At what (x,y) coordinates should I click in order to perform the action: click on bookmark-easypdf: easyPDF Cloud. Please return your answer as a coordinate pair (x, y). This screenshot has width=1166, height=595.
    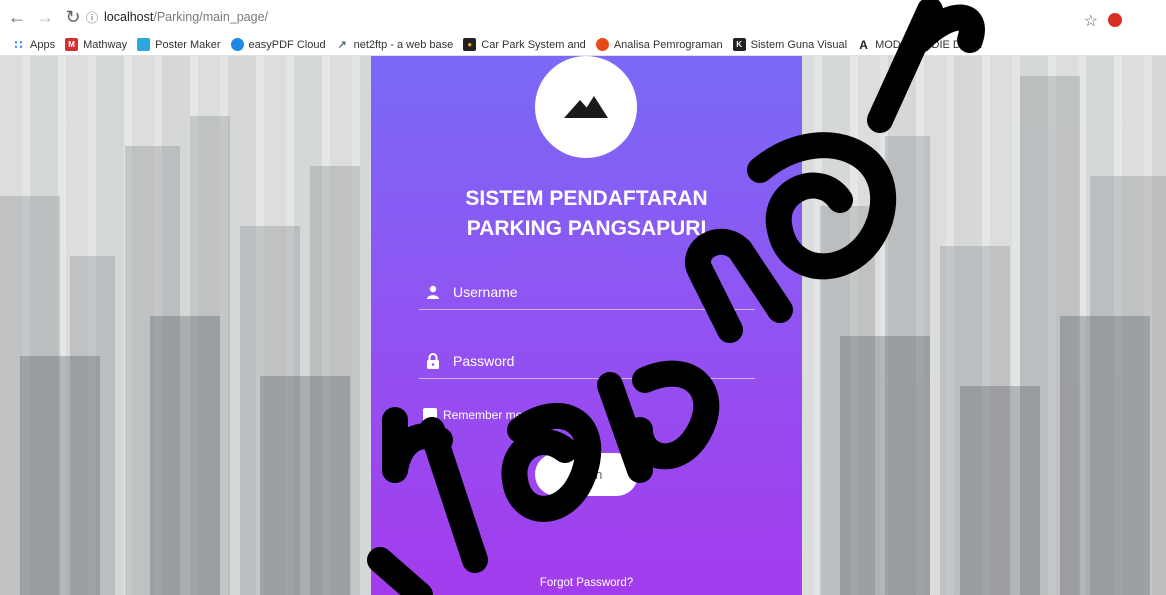
    Looking at the image, I should click on (278, 44).